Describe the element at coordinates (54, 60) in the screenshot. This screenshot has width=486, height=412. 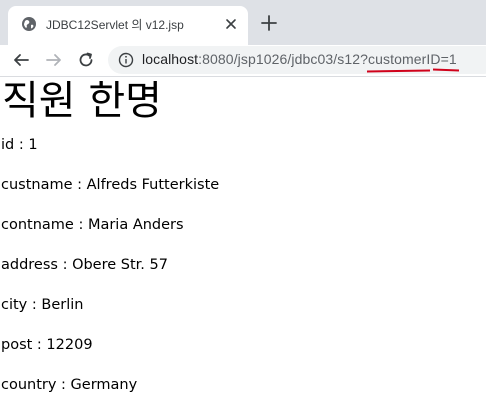
I see `forward-arrow-icon` at that location.